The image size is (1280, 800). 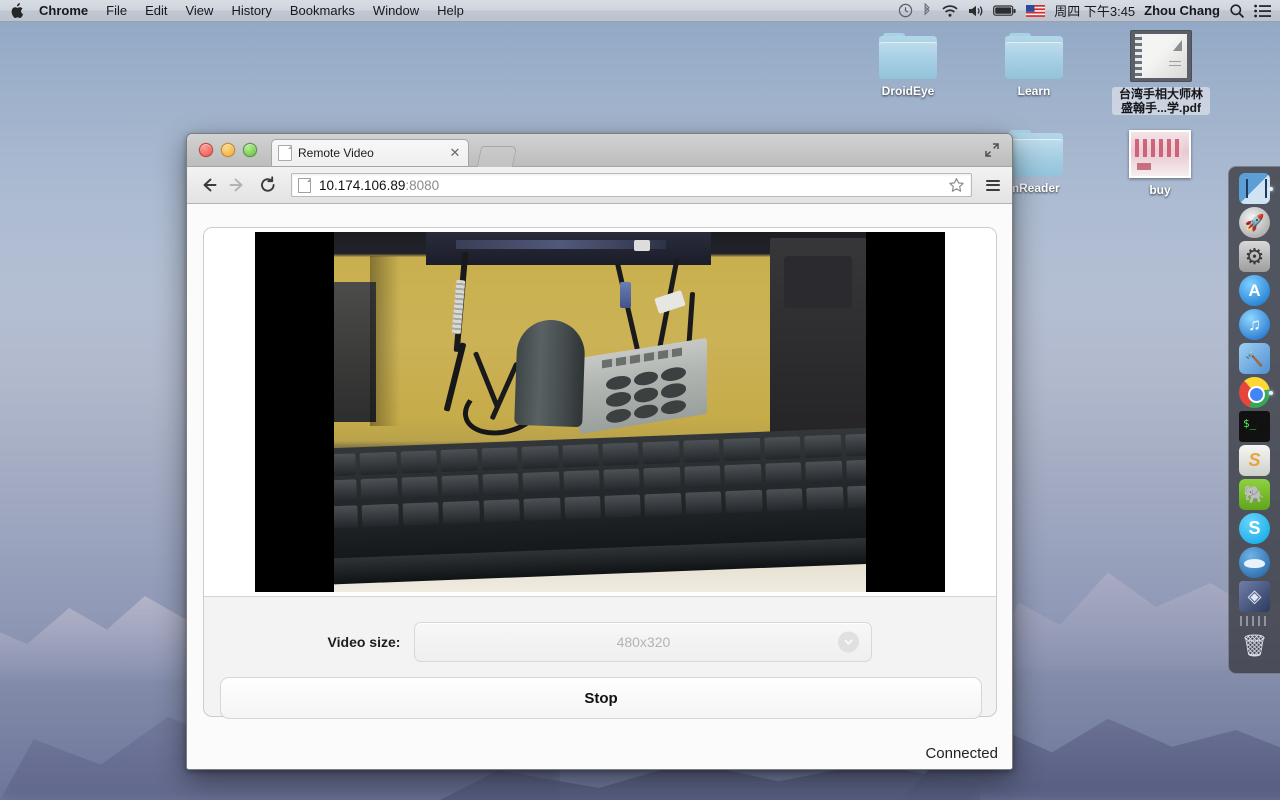 I want to click on back-arrow-icon, so click(x=208, y=185).